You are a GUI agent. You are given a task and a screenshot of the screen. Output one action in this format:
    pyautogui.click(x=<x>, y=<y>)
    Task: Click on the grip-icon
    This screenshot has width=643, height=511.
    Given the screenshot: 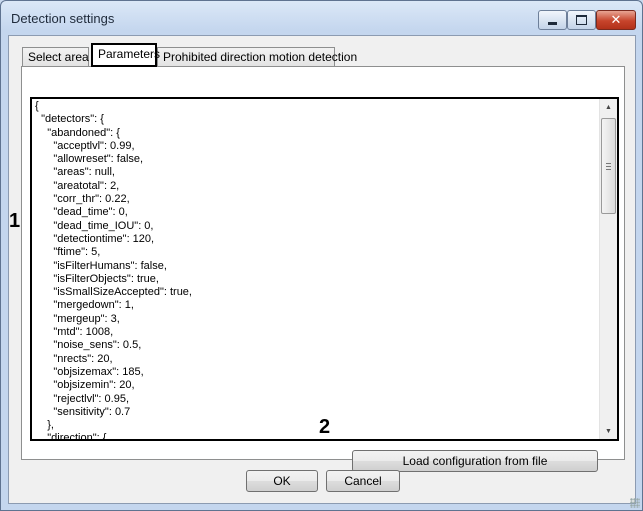 What is the action you would take?
    pyautogui.click(x=608, y=166)
    